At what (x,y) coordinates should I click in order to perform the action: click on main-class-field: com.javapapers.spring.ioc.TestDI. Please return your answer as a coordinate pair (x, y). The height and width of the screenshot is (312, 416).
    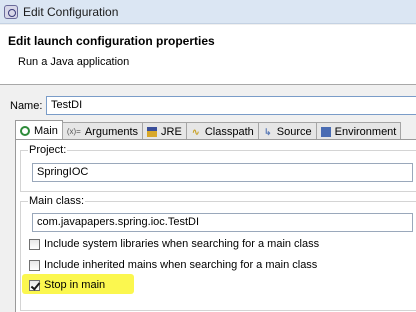
    Looking at the image, I should click on (222, 222).